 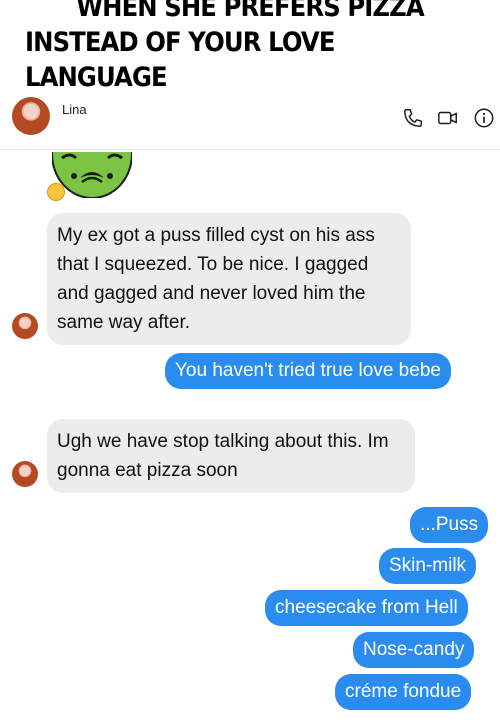 What do you see at coordinates (449, 525) in the screenshot?
I see `outgoing-message-2: ...Puss` at bounding box center [449, 525].